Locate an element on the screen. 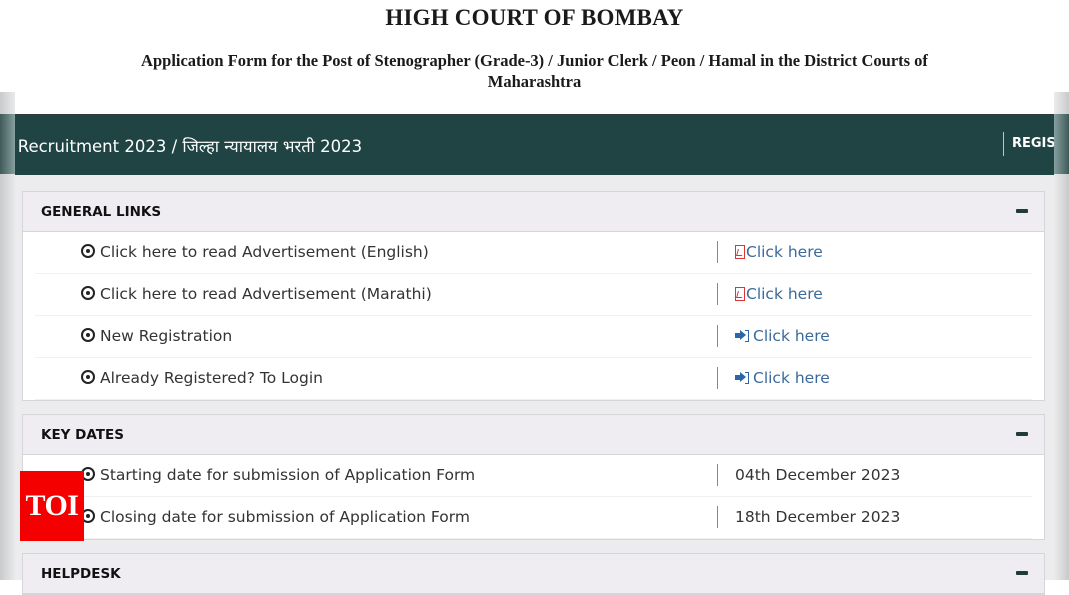 Image resolution: width=1069 pixels, height=595 pixels. panel-heading: GENERAL LINKS is located at coordinates (533, 212).